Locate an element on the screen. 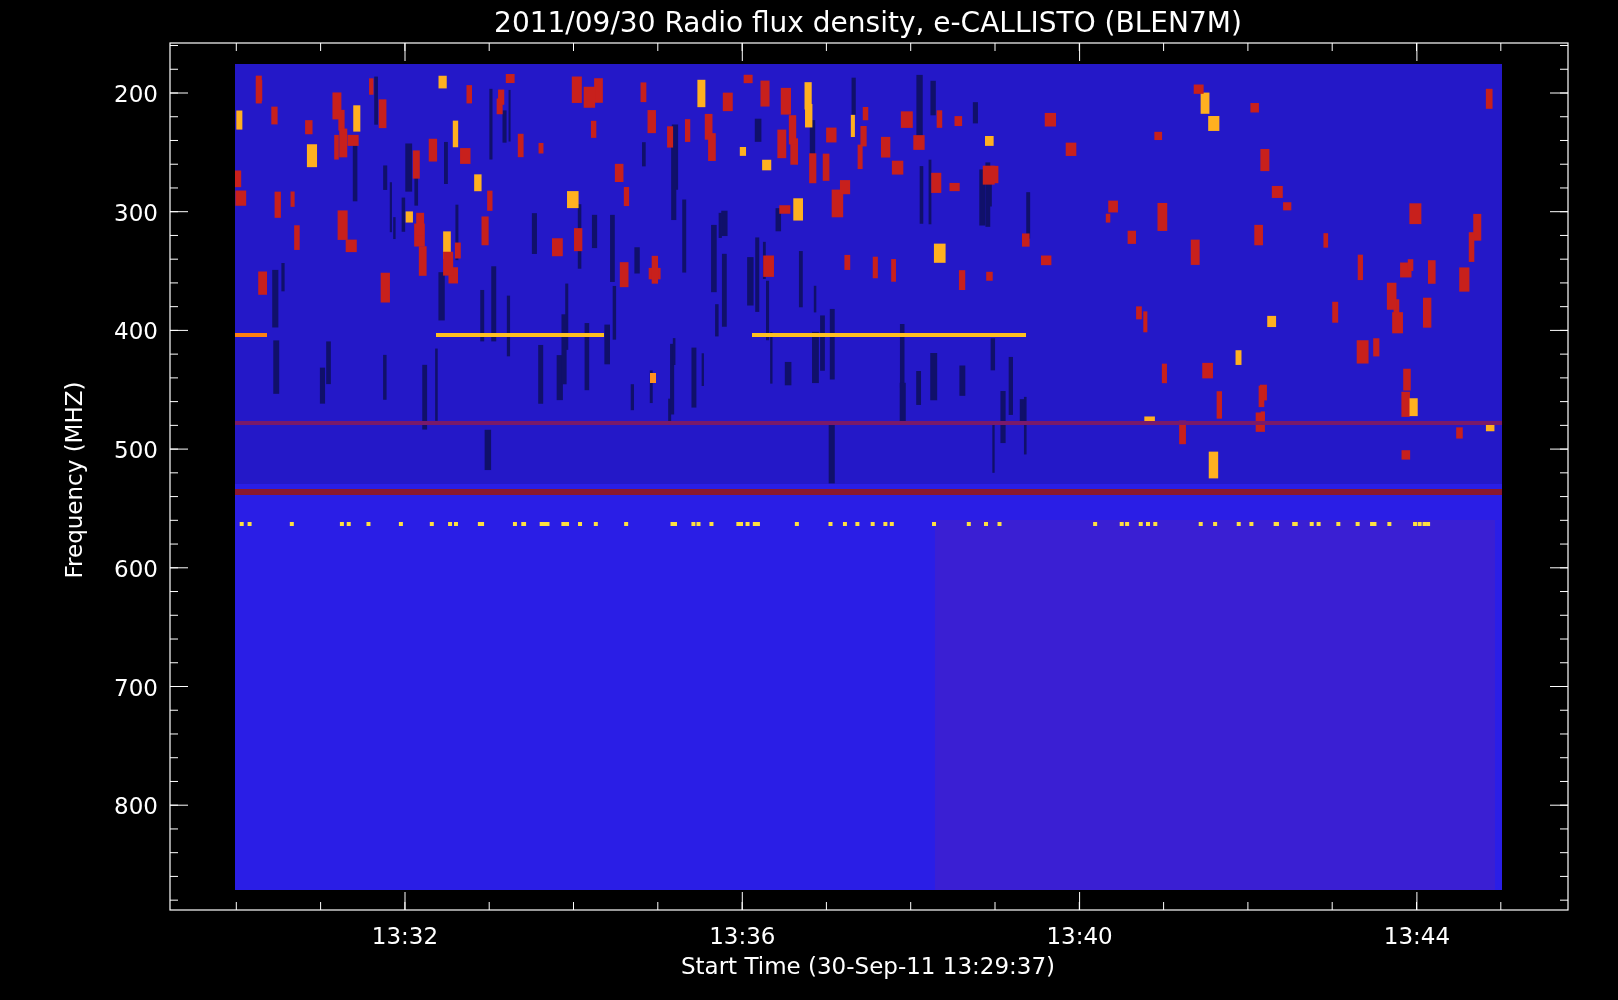 The image size is (1618, 1000). x-tick-label: 13:32 is located at coordinates (405, 936).